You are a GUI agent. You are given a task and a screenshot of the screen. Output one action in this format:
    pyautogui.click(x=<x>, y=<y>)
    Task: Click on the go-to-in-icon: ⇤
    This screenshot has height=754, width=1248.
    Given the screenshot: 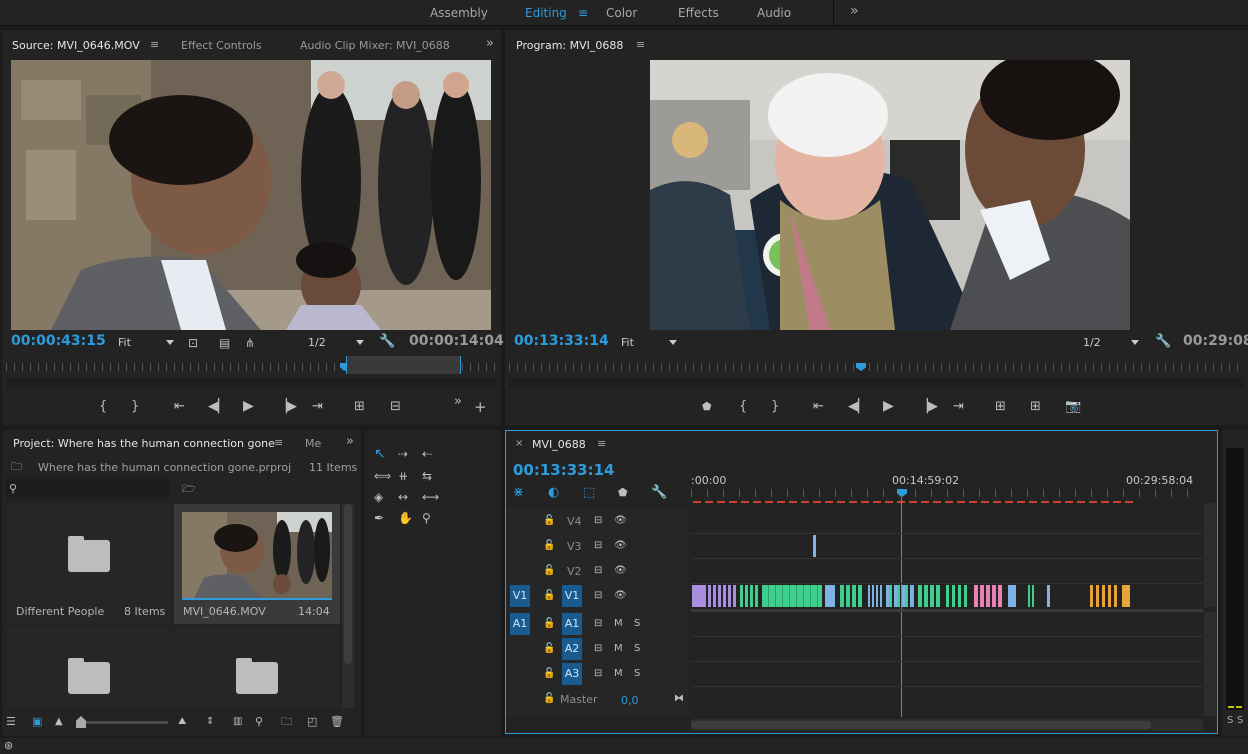 What is the action you would take?
    pyautogui.click(x=818, y=407)
    